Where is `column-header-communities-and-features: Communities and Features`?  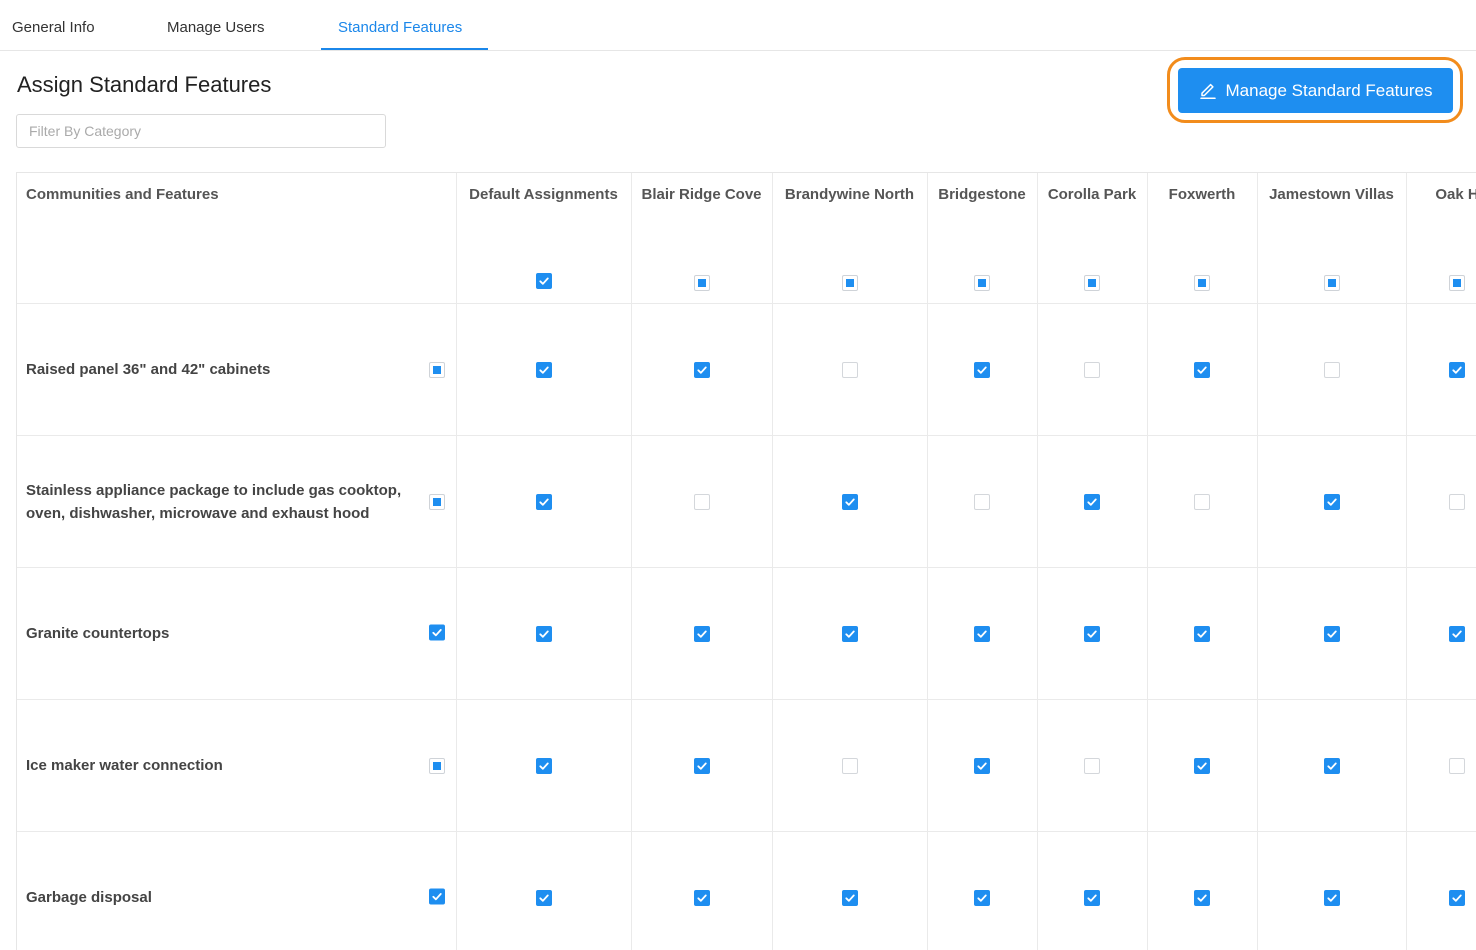 column-header-communities-and-features: Communities and Features is located at coordinates (236, 238).